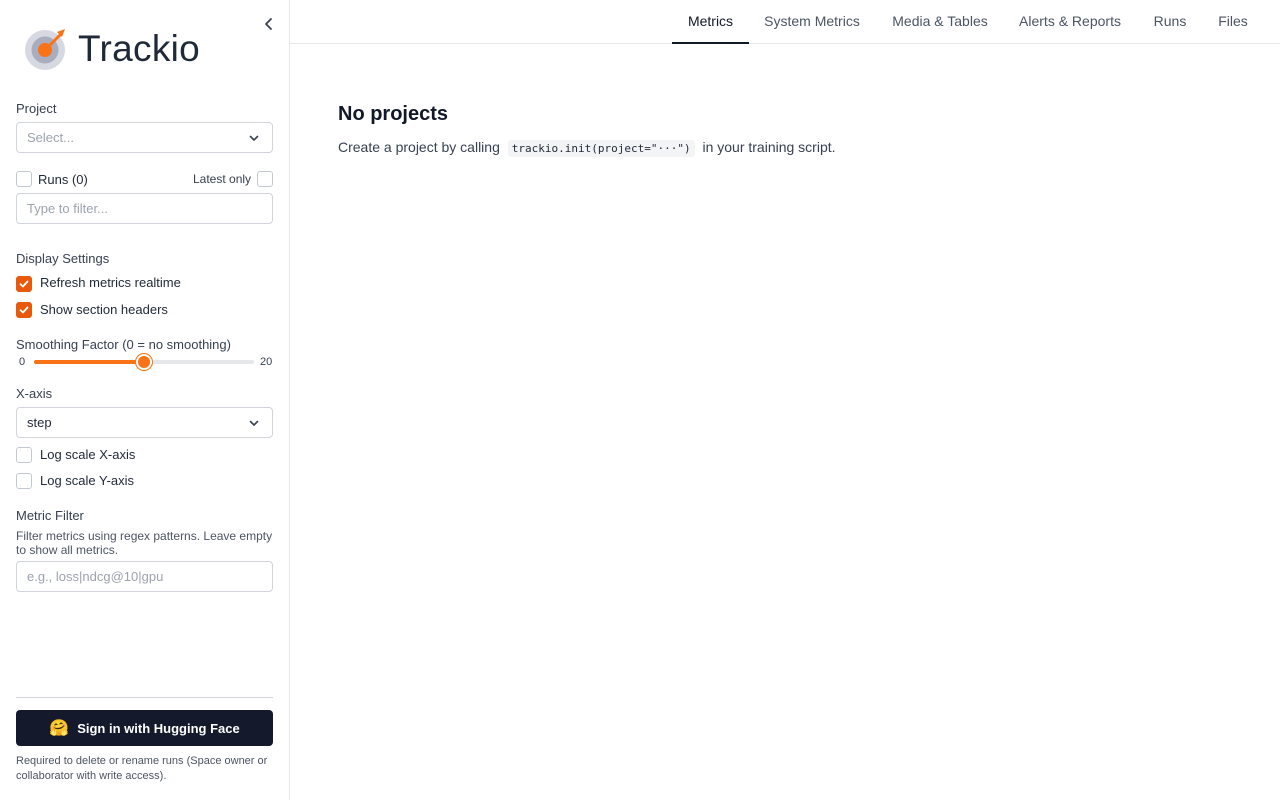 This screenshot has width=1280, height=800. What do you see at coordinates (1233, 22) in the screenshot?
I see `tab-files: Files` at bounding box center [1233, 22].